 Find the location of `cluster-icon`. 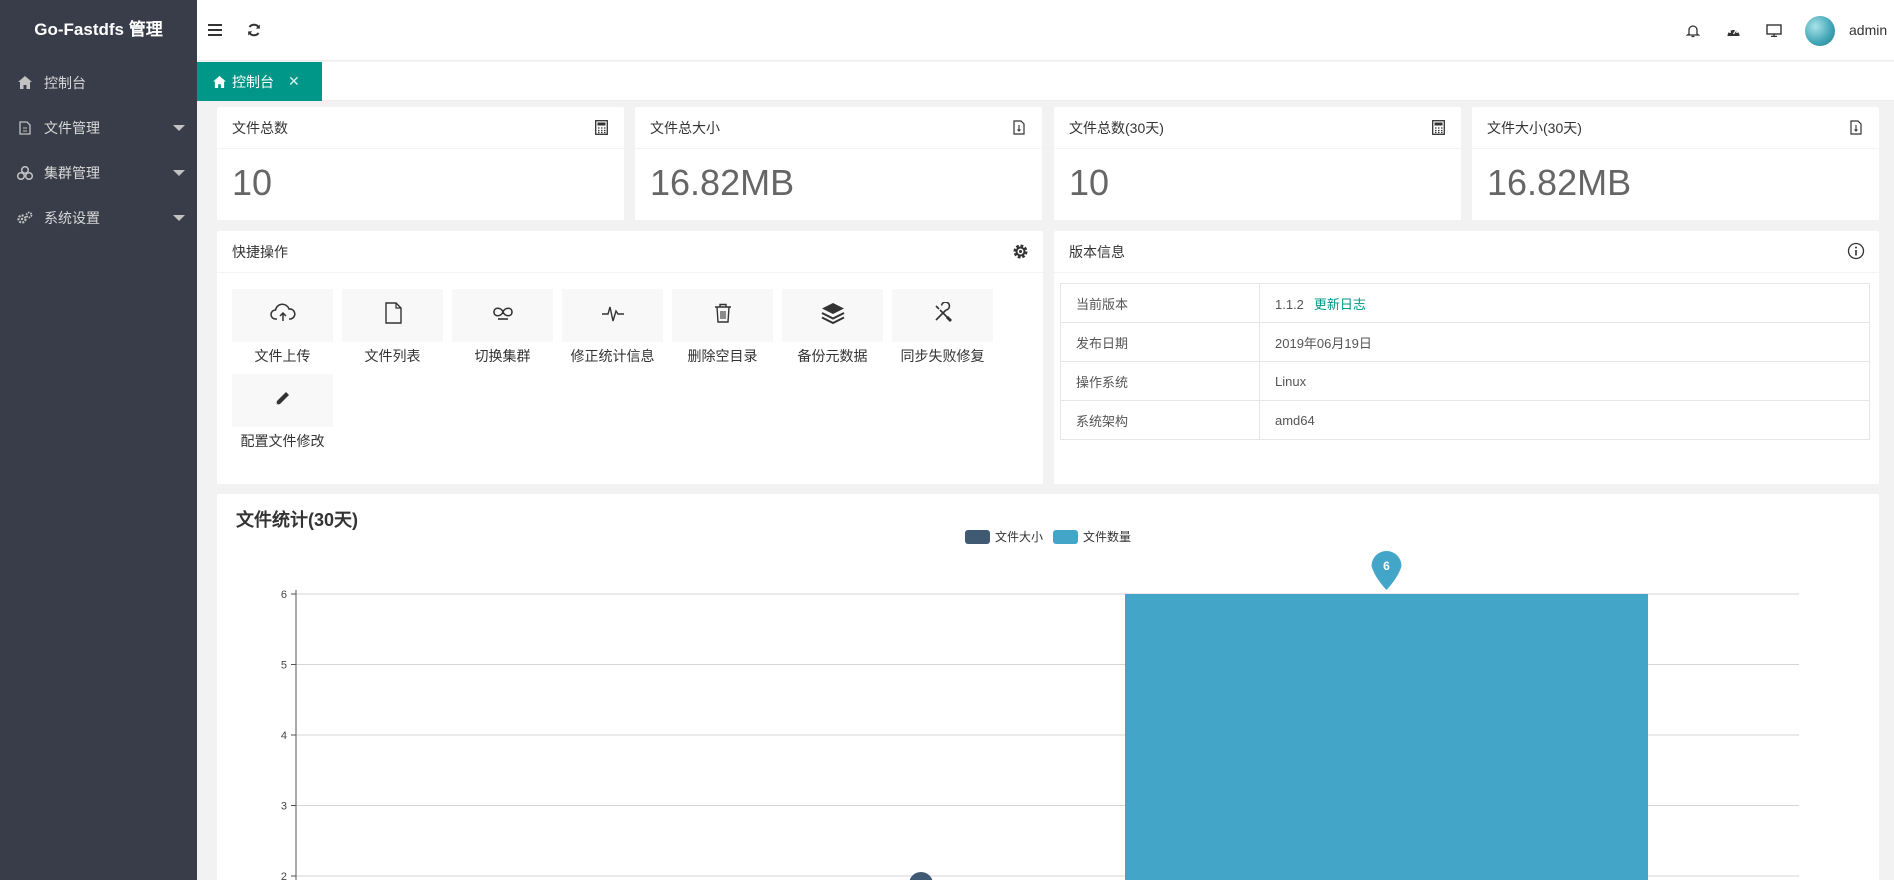

cluster-icon is located at coordinates (25, 173).